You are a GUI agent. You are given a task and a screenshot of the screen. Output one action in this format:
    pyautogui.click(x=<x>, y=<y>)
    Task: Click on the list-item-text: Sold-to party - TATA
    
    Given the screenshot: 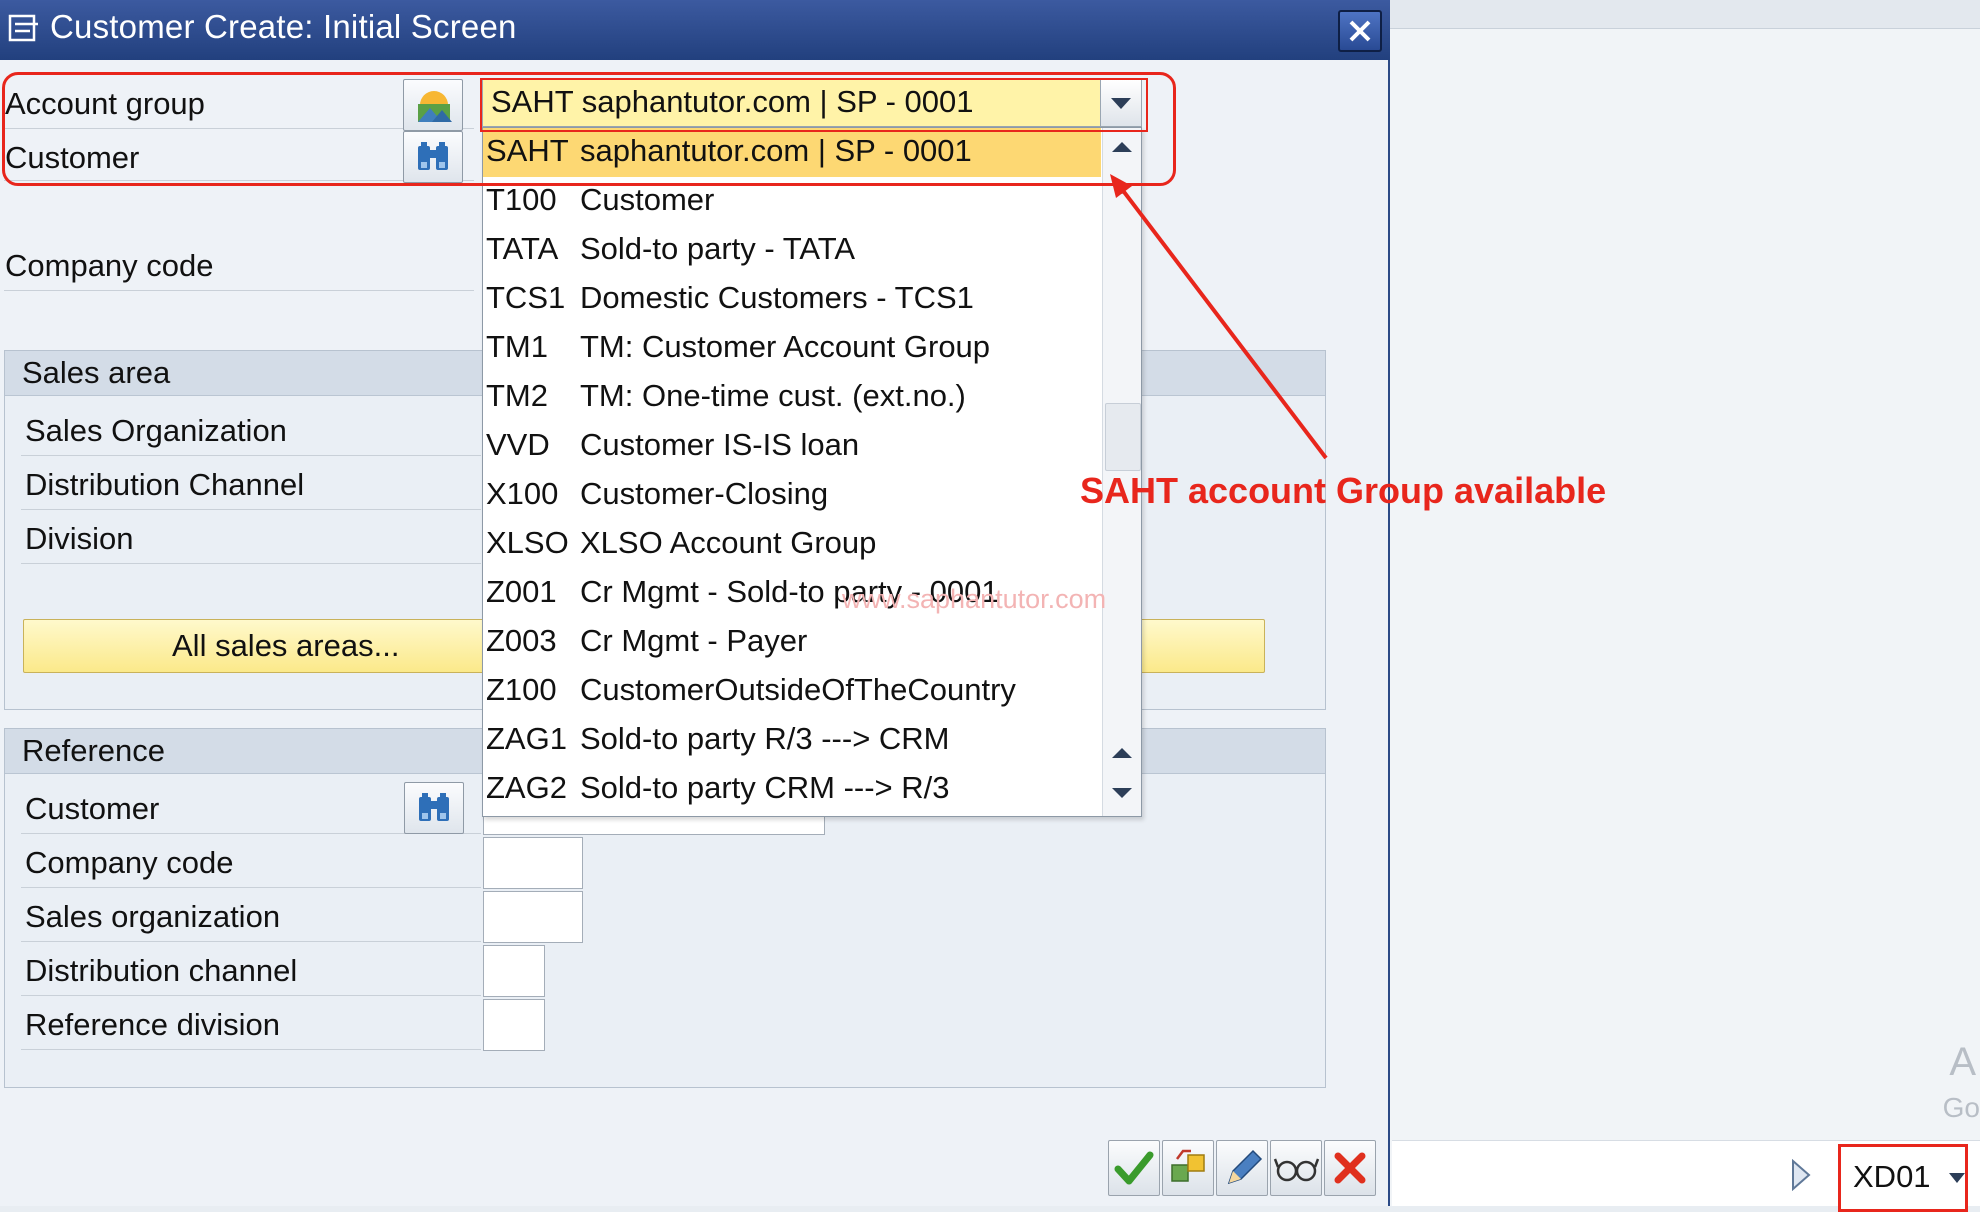 What is the action you would take?
    pyautogui.click(x=718, y=248)
    